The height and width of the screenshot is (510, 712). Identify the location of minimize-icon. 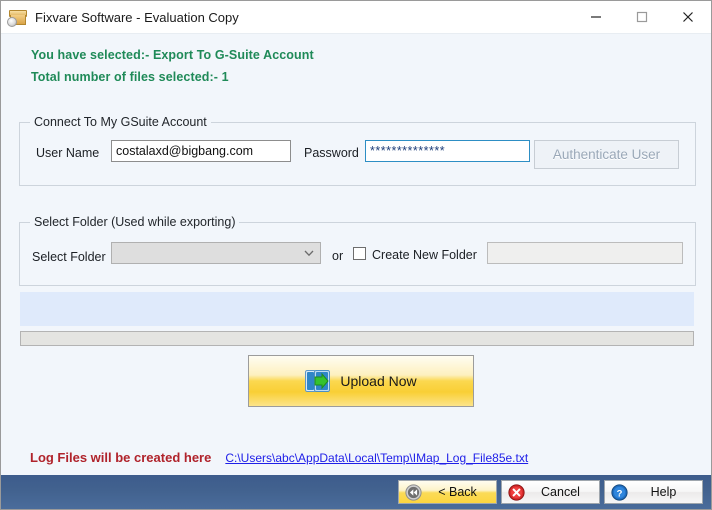
(596, 17).